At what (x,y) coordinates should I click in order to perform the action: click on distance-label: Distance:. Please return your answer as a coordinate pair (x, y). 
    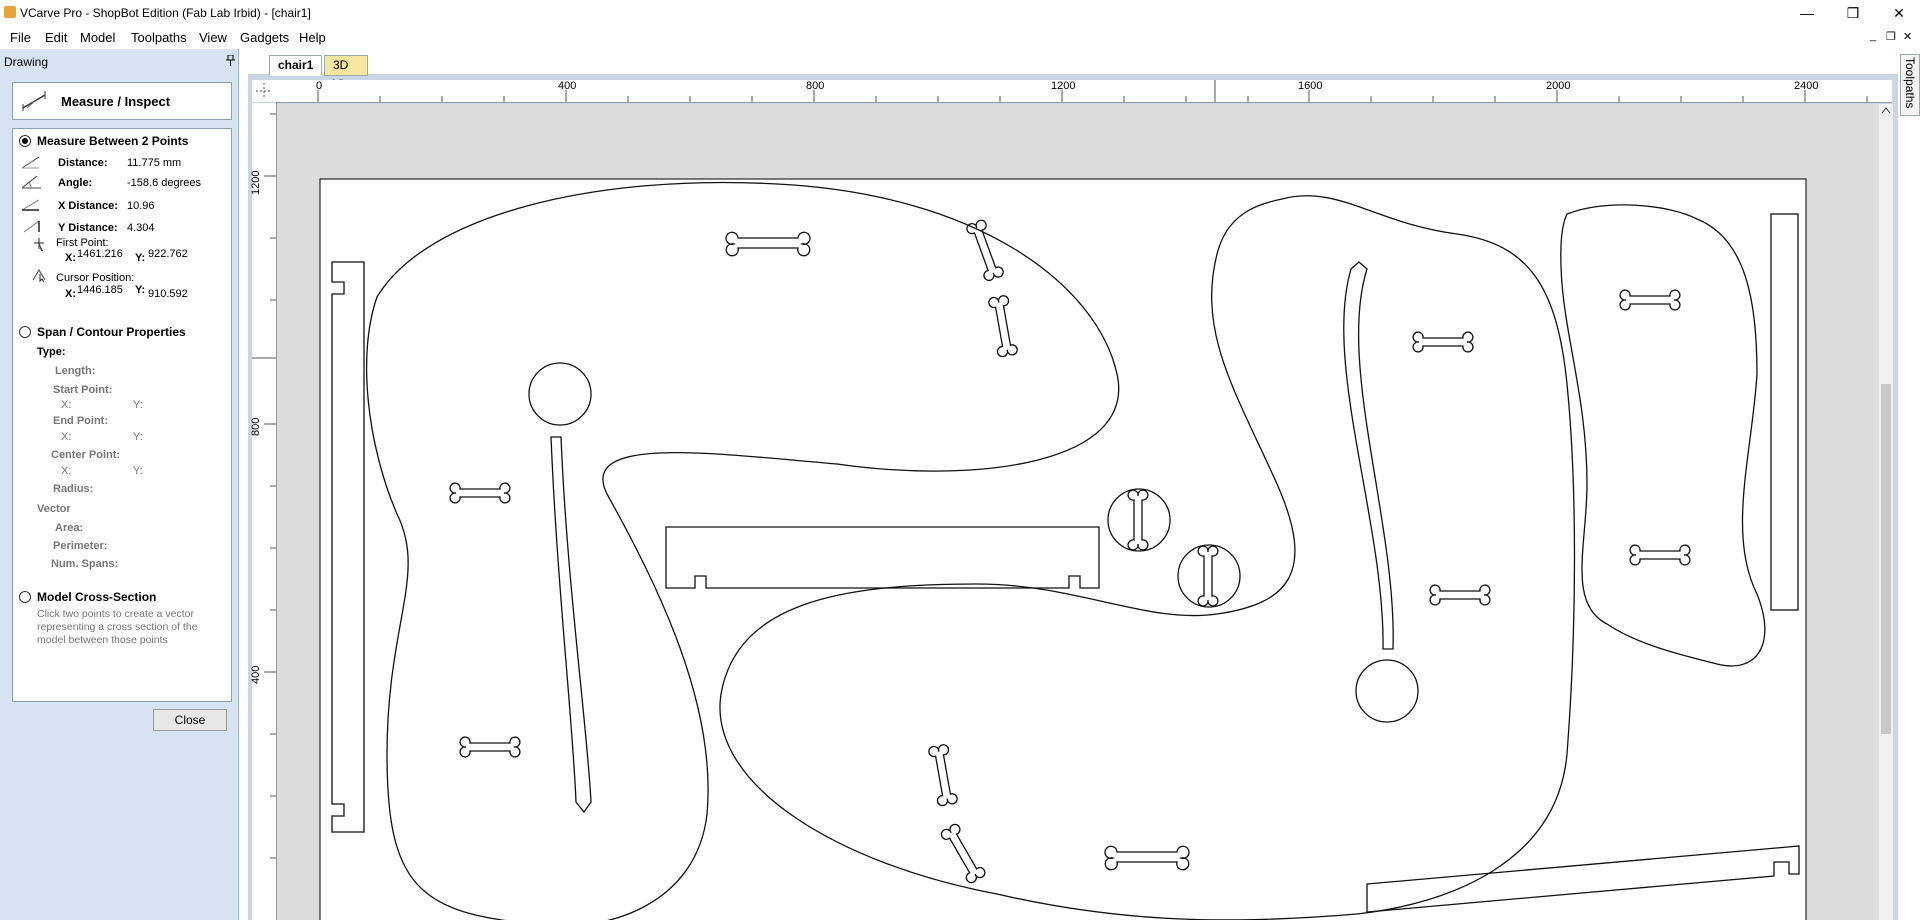
    Looking at the image, I should click on (83, 163).